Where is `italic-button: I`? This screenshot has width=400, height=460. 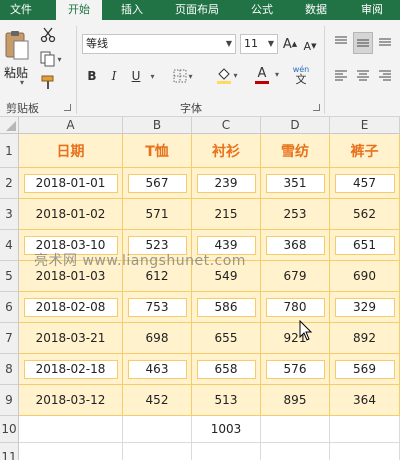 italic-button: I is located at coordinates (114, 76).